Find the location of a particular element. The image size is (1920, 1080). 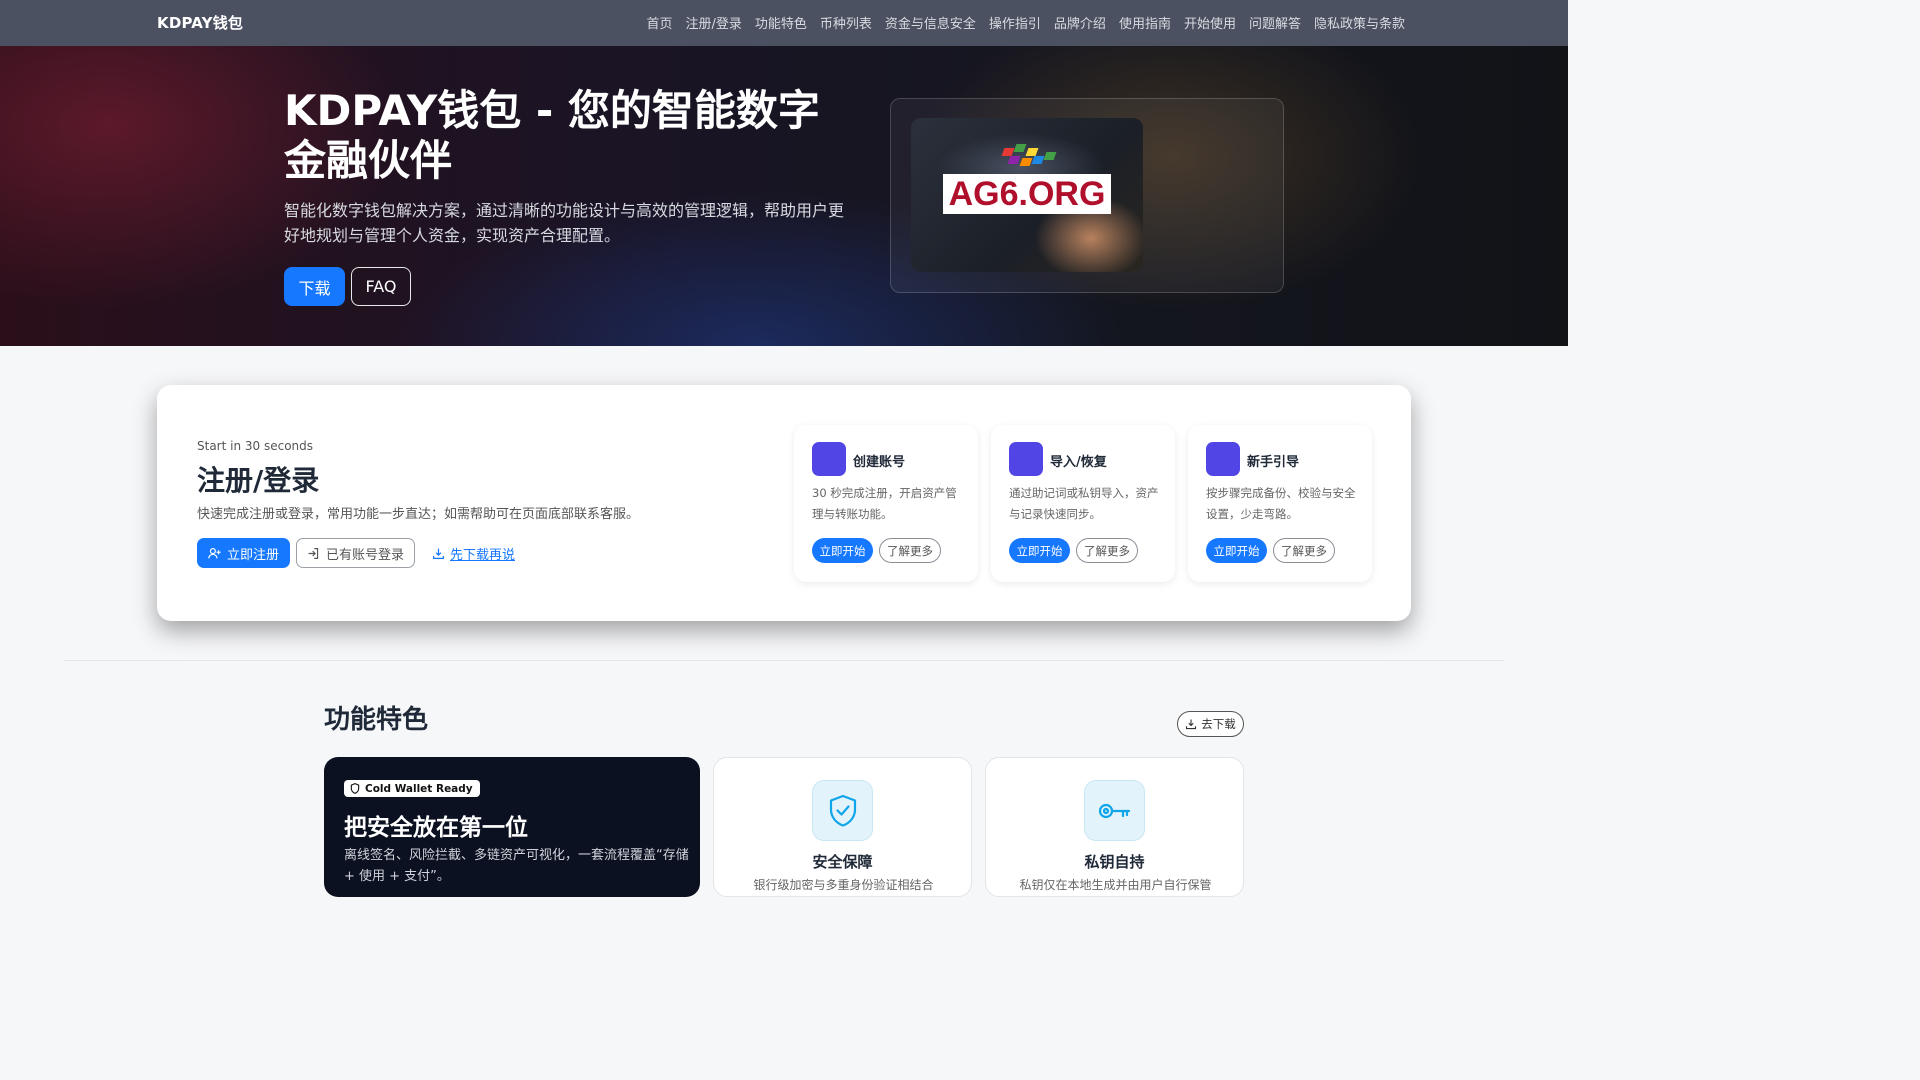

login-icon is located at coordinates (313, 553).